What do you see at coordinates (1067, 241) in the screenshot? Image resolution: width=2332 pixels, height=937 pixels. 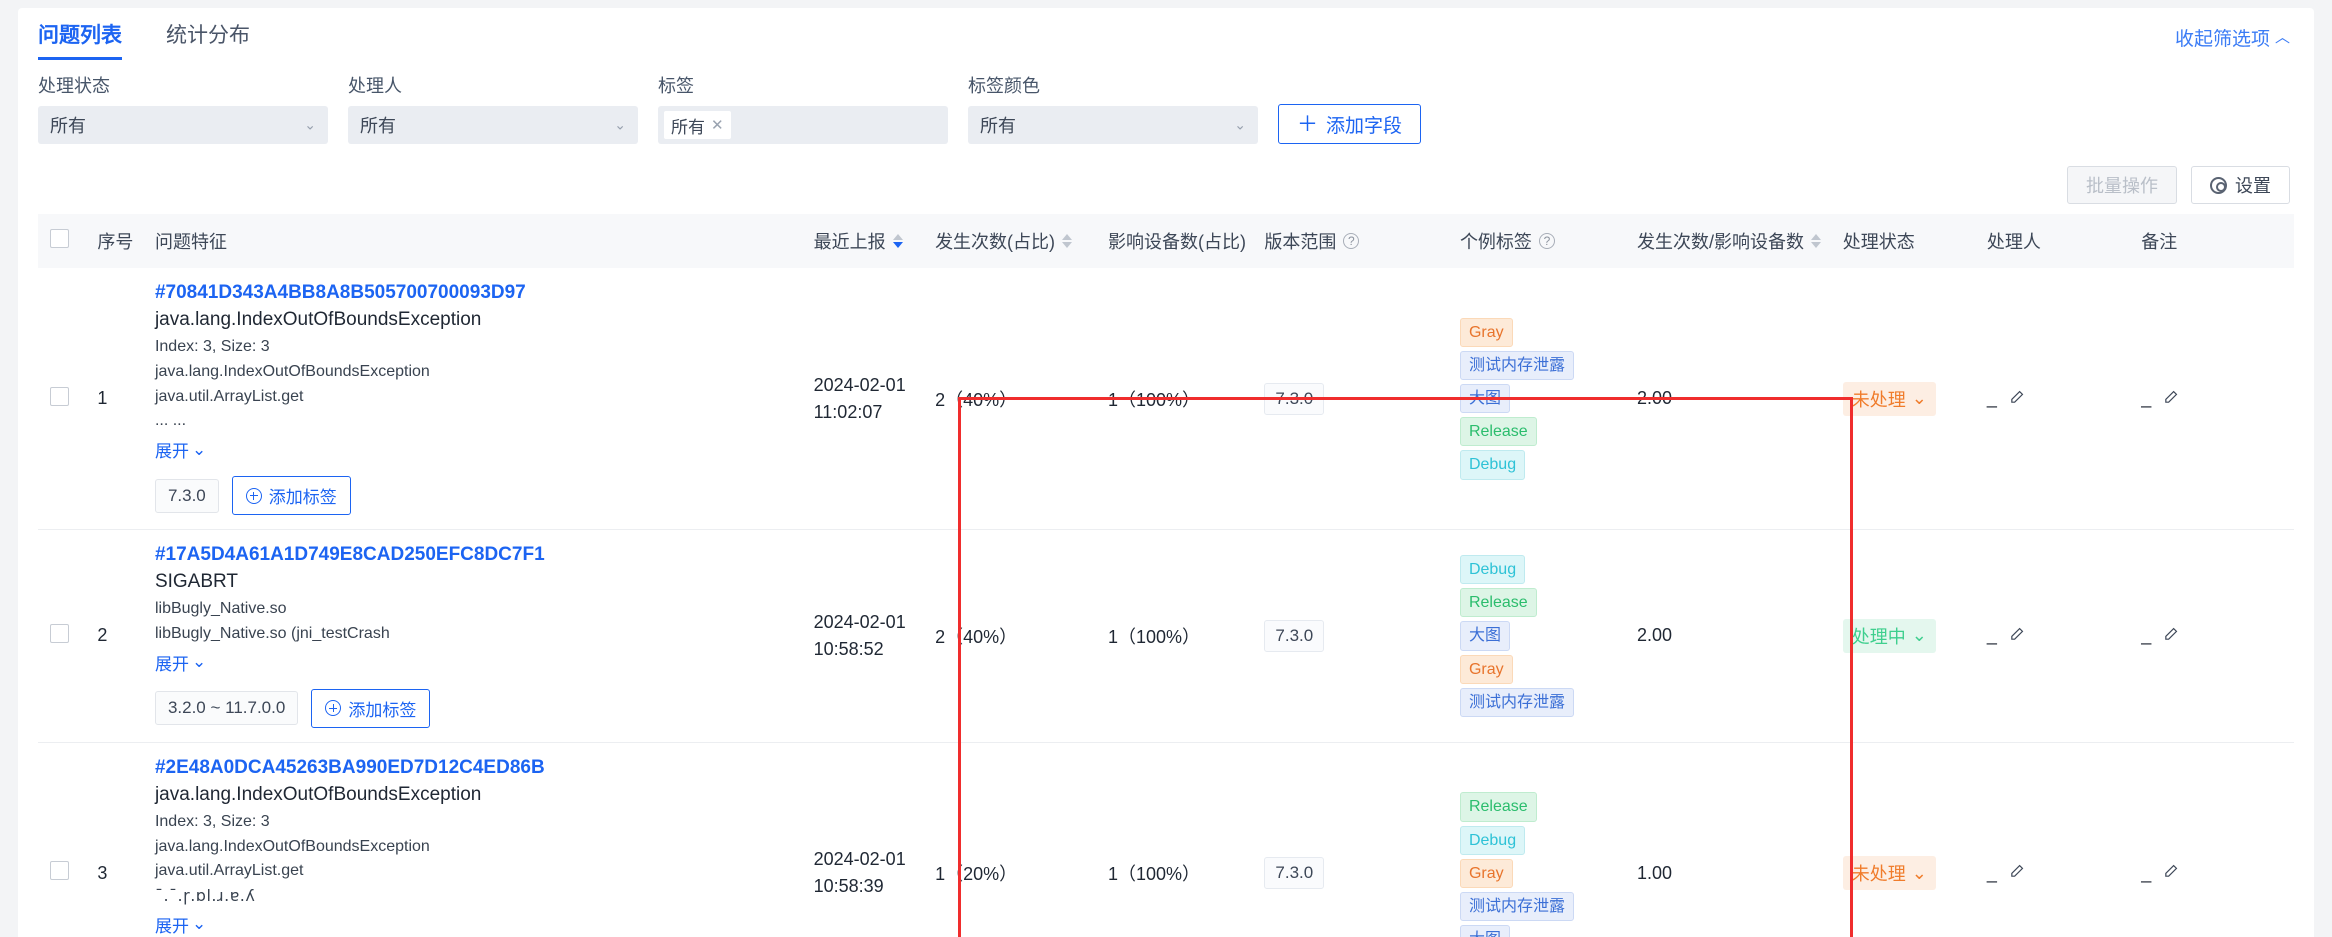 I see `sort-occurrences-icon` at bounding box center [1067, 241].